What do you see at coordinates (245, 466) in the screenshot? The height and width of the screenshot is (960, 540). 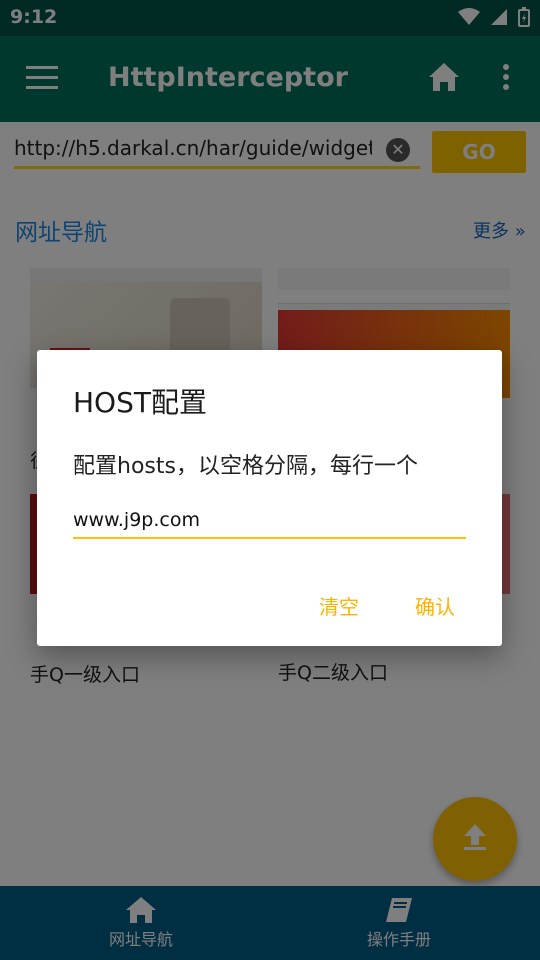 I see `dialog-message: 配置hosts，以空格分隔，每行一个` at bounding box center [245, 466].